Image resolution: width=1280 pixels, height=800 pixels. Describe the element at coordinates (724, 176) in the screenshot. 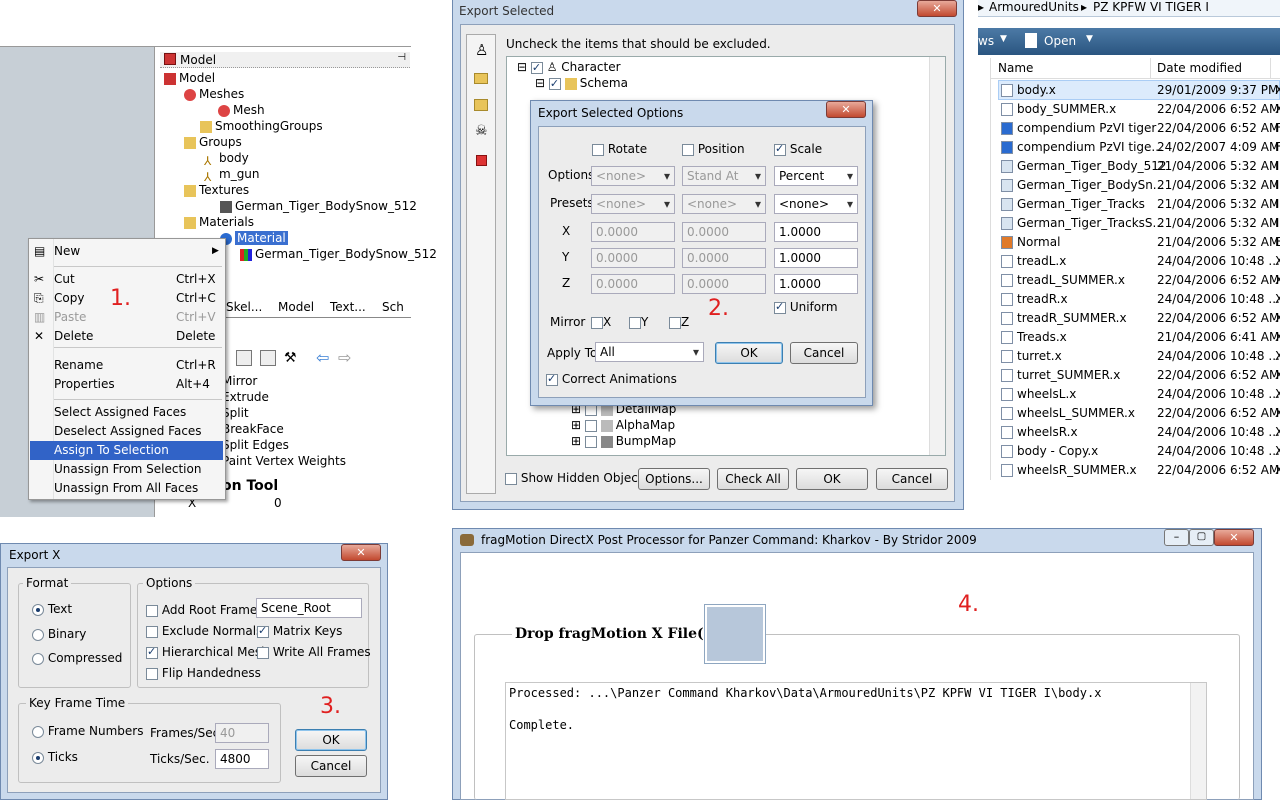

I see `position-options-select: Stand At` at that location.